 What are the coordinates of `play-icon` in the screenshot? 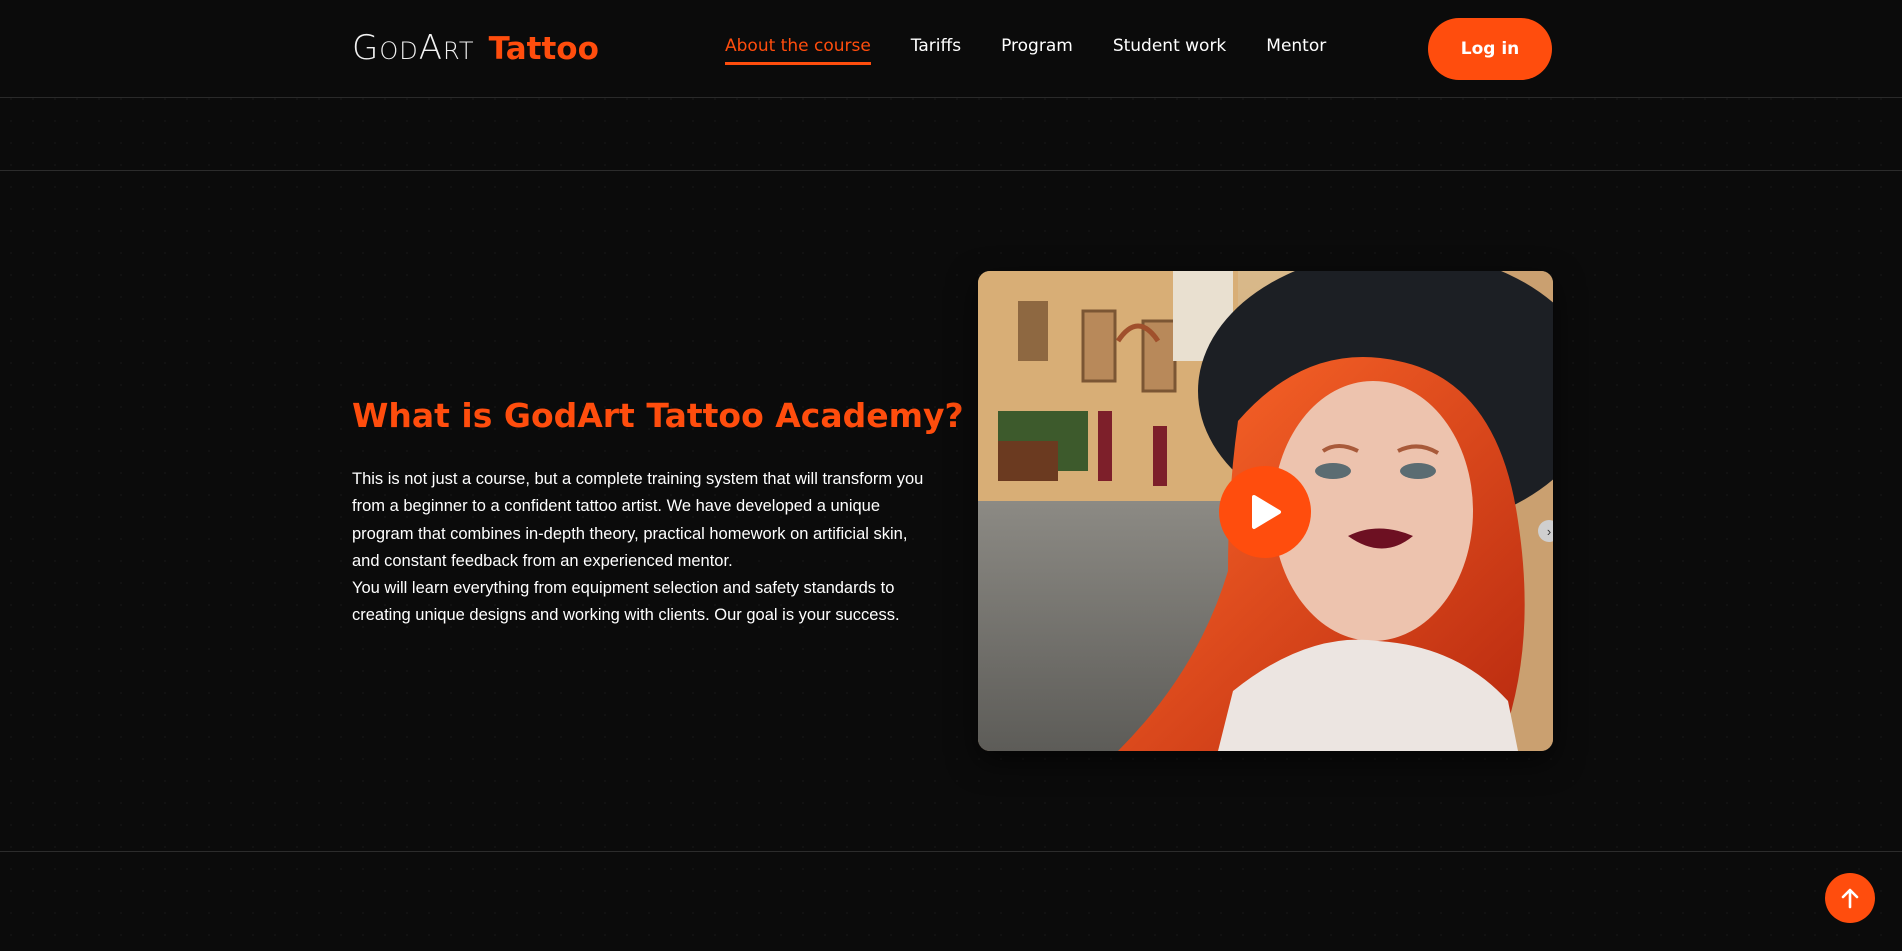 It's located at (1266, 512).